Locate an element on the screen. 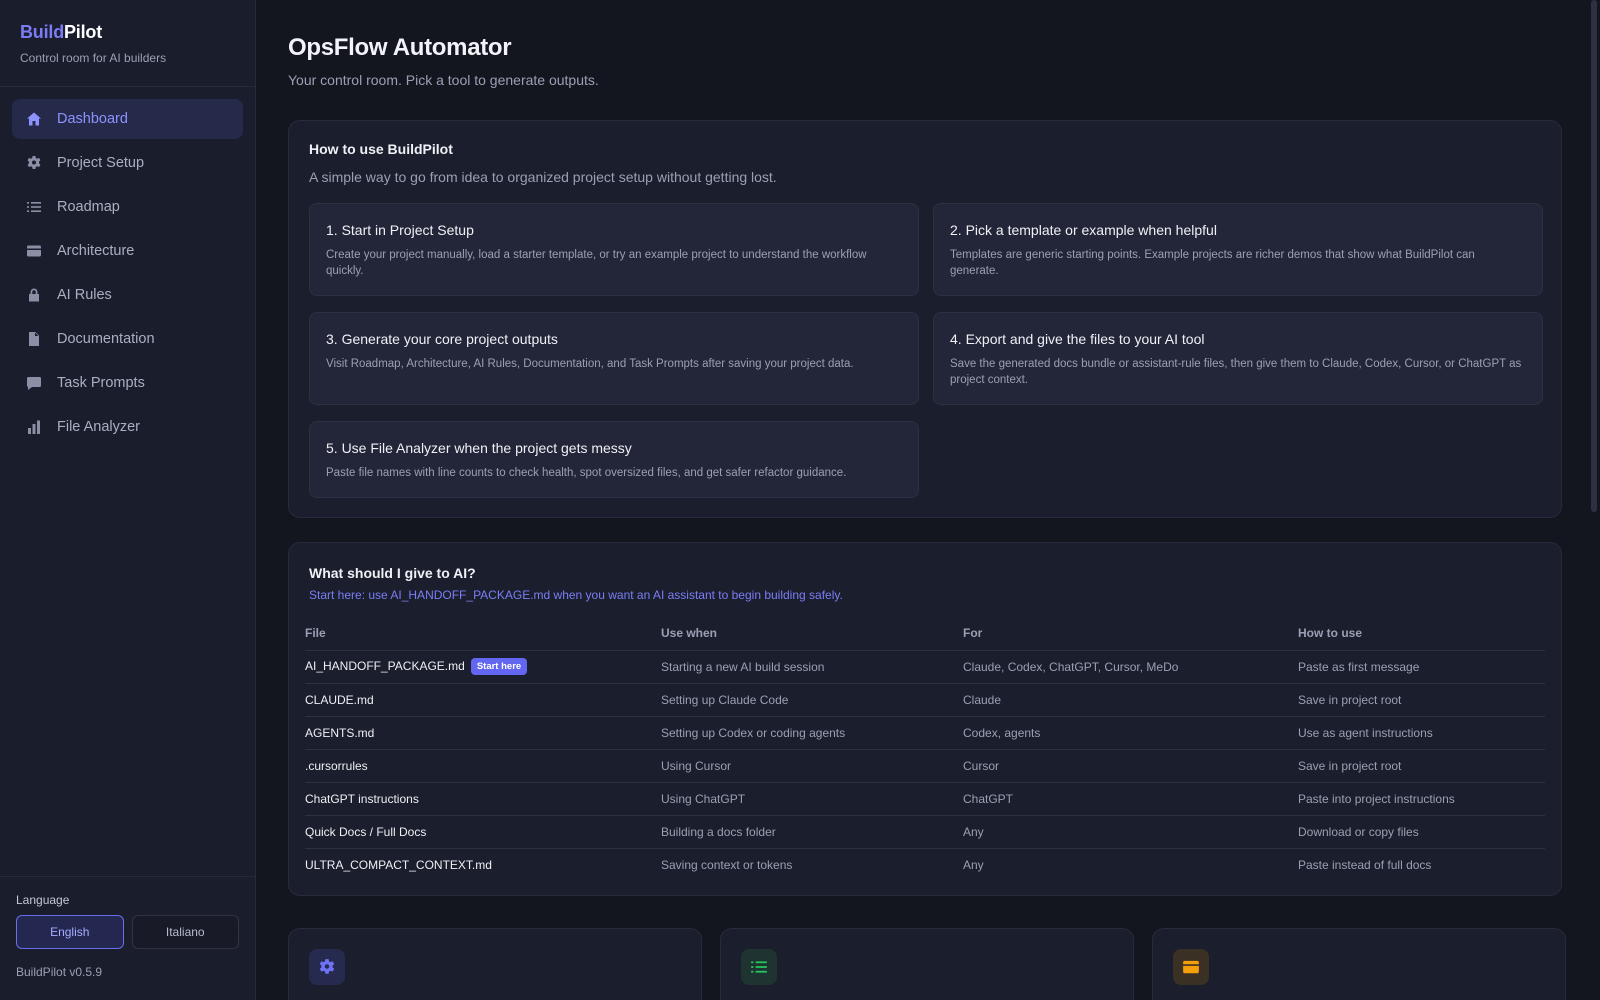  file-cell: ChatGPT instructions is located at coordinates (483, 799).